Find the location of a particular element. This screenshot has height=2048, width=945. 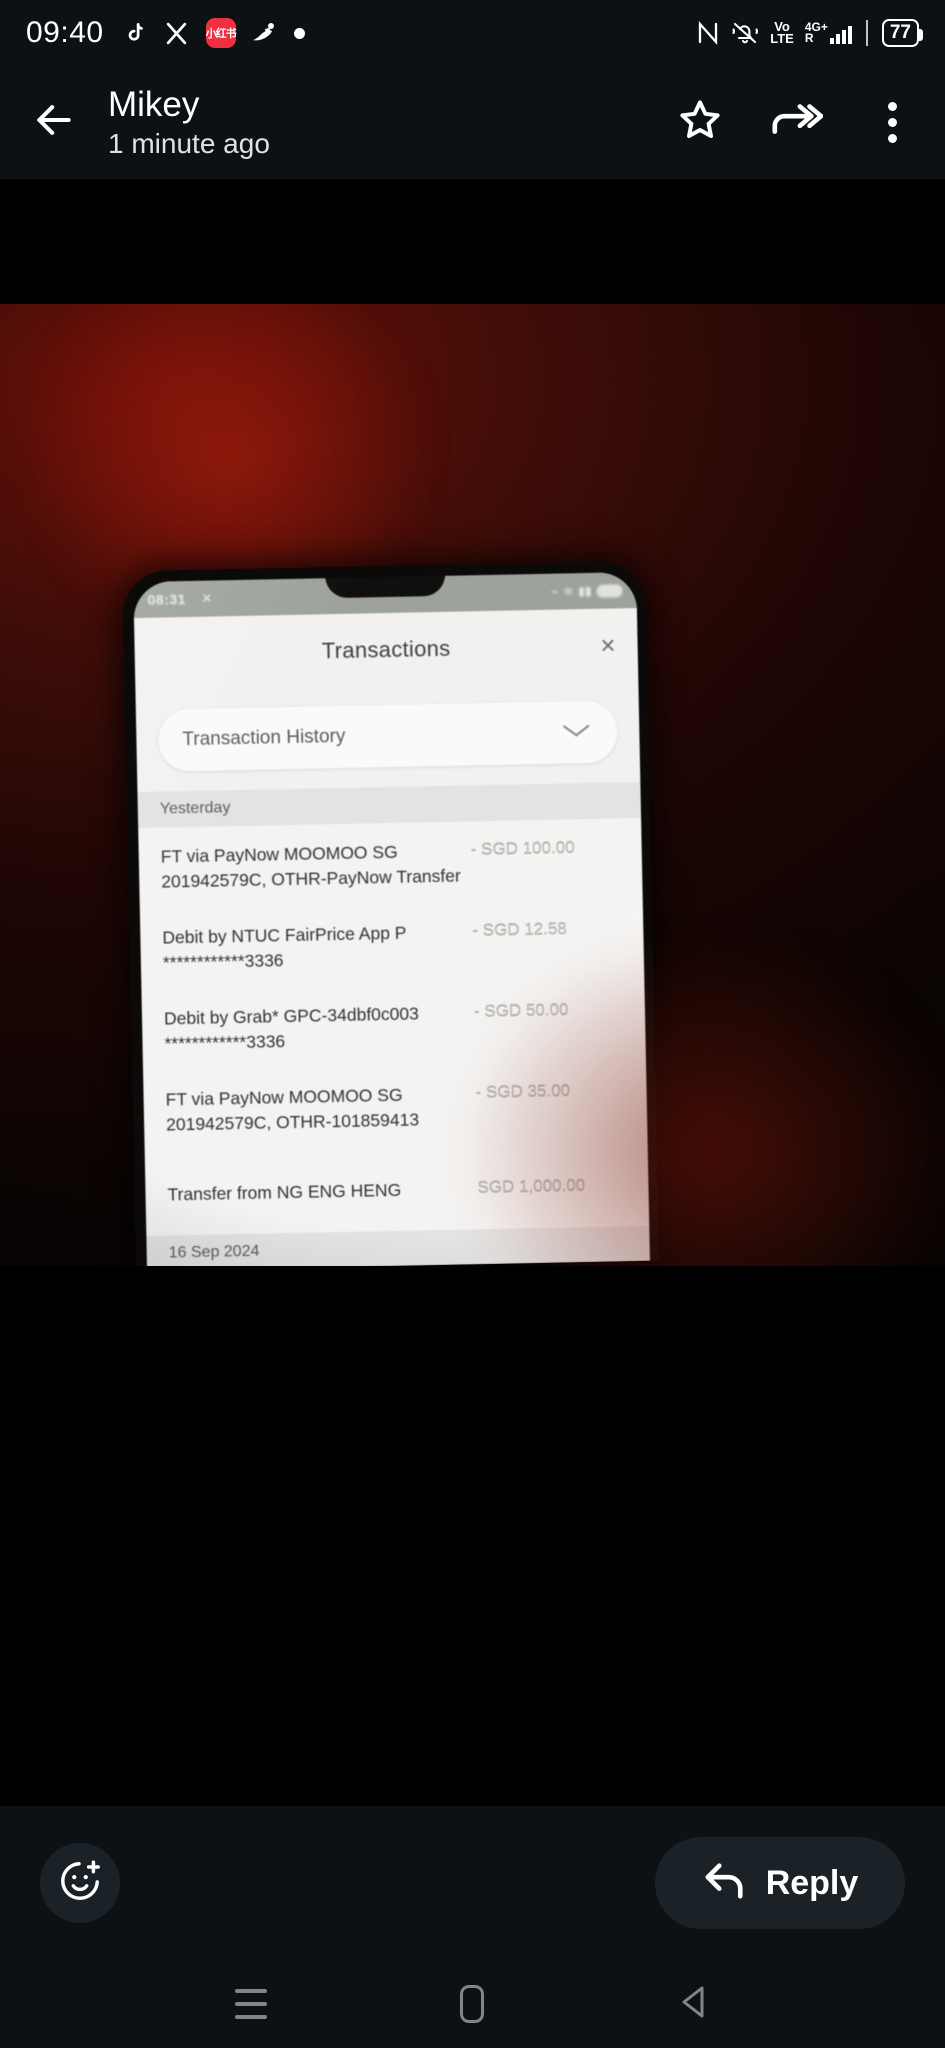

device-status-right-icons: ⌁ ≋ ▮▮ is located at coordinates (587, 591).